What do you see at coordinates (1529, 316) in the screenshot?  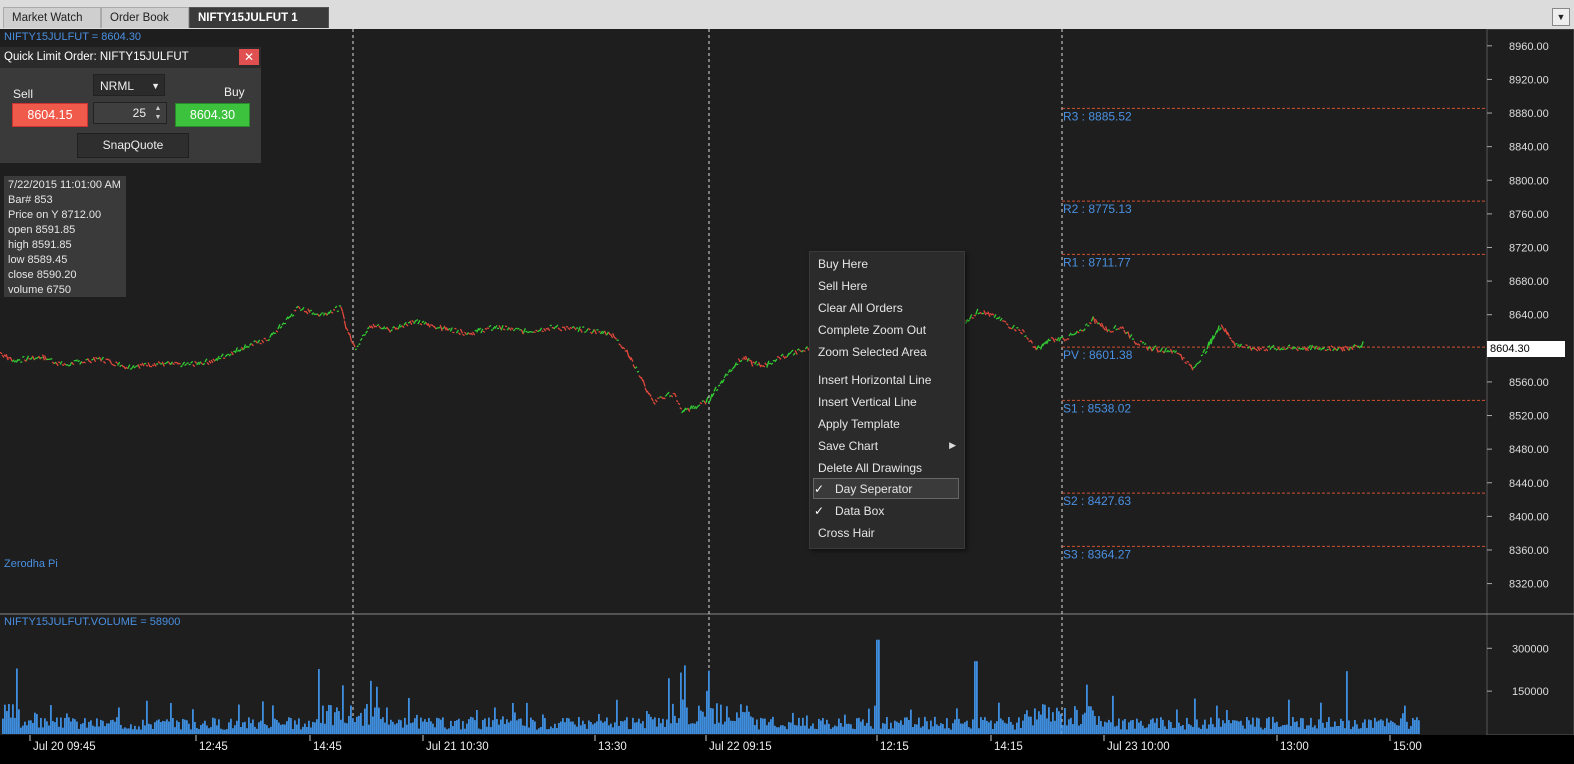 I see `price-tick-label: 8640.00` at bounding box center [1529, 316].